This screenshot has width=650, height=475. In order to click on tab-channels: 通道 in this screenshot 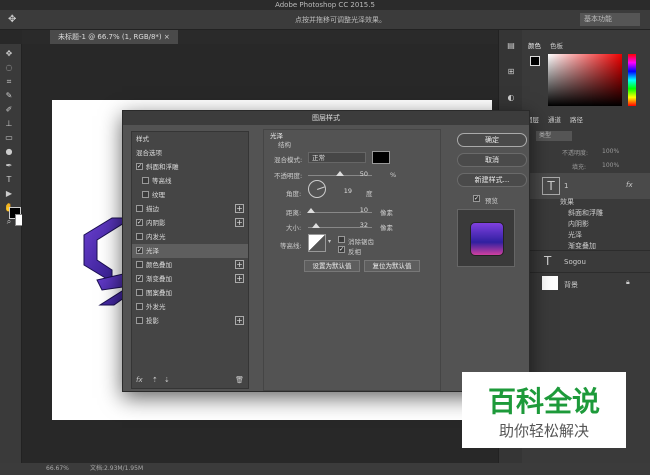, I will do `click(554, 119)`.